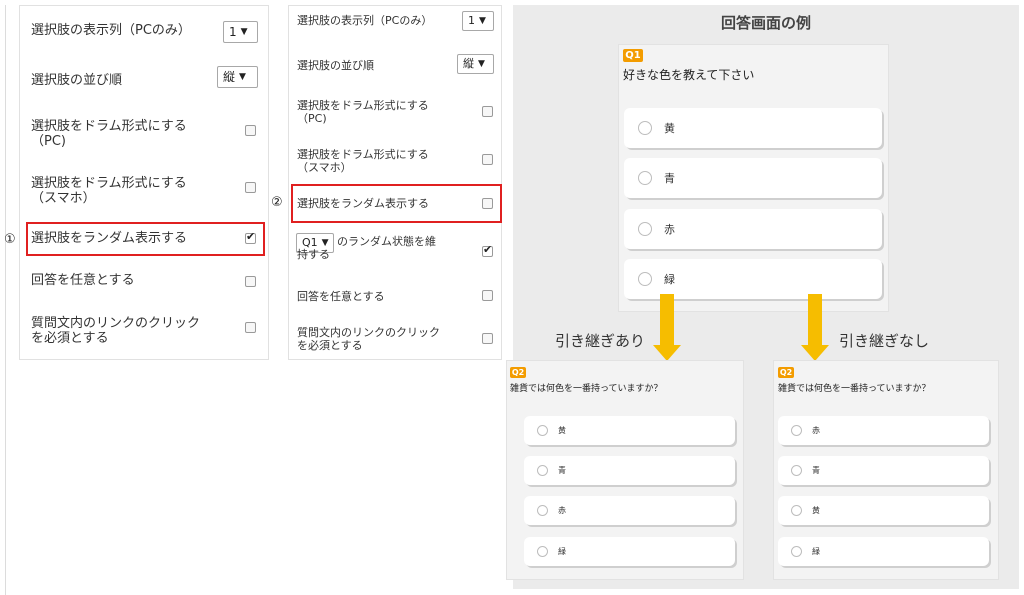 The width and height of the screenshot is (1024, 595). What do you see at coordinates (753, 279) in the screenshot?
I see `q1-option: 緑` at bounding box center [753, 279].